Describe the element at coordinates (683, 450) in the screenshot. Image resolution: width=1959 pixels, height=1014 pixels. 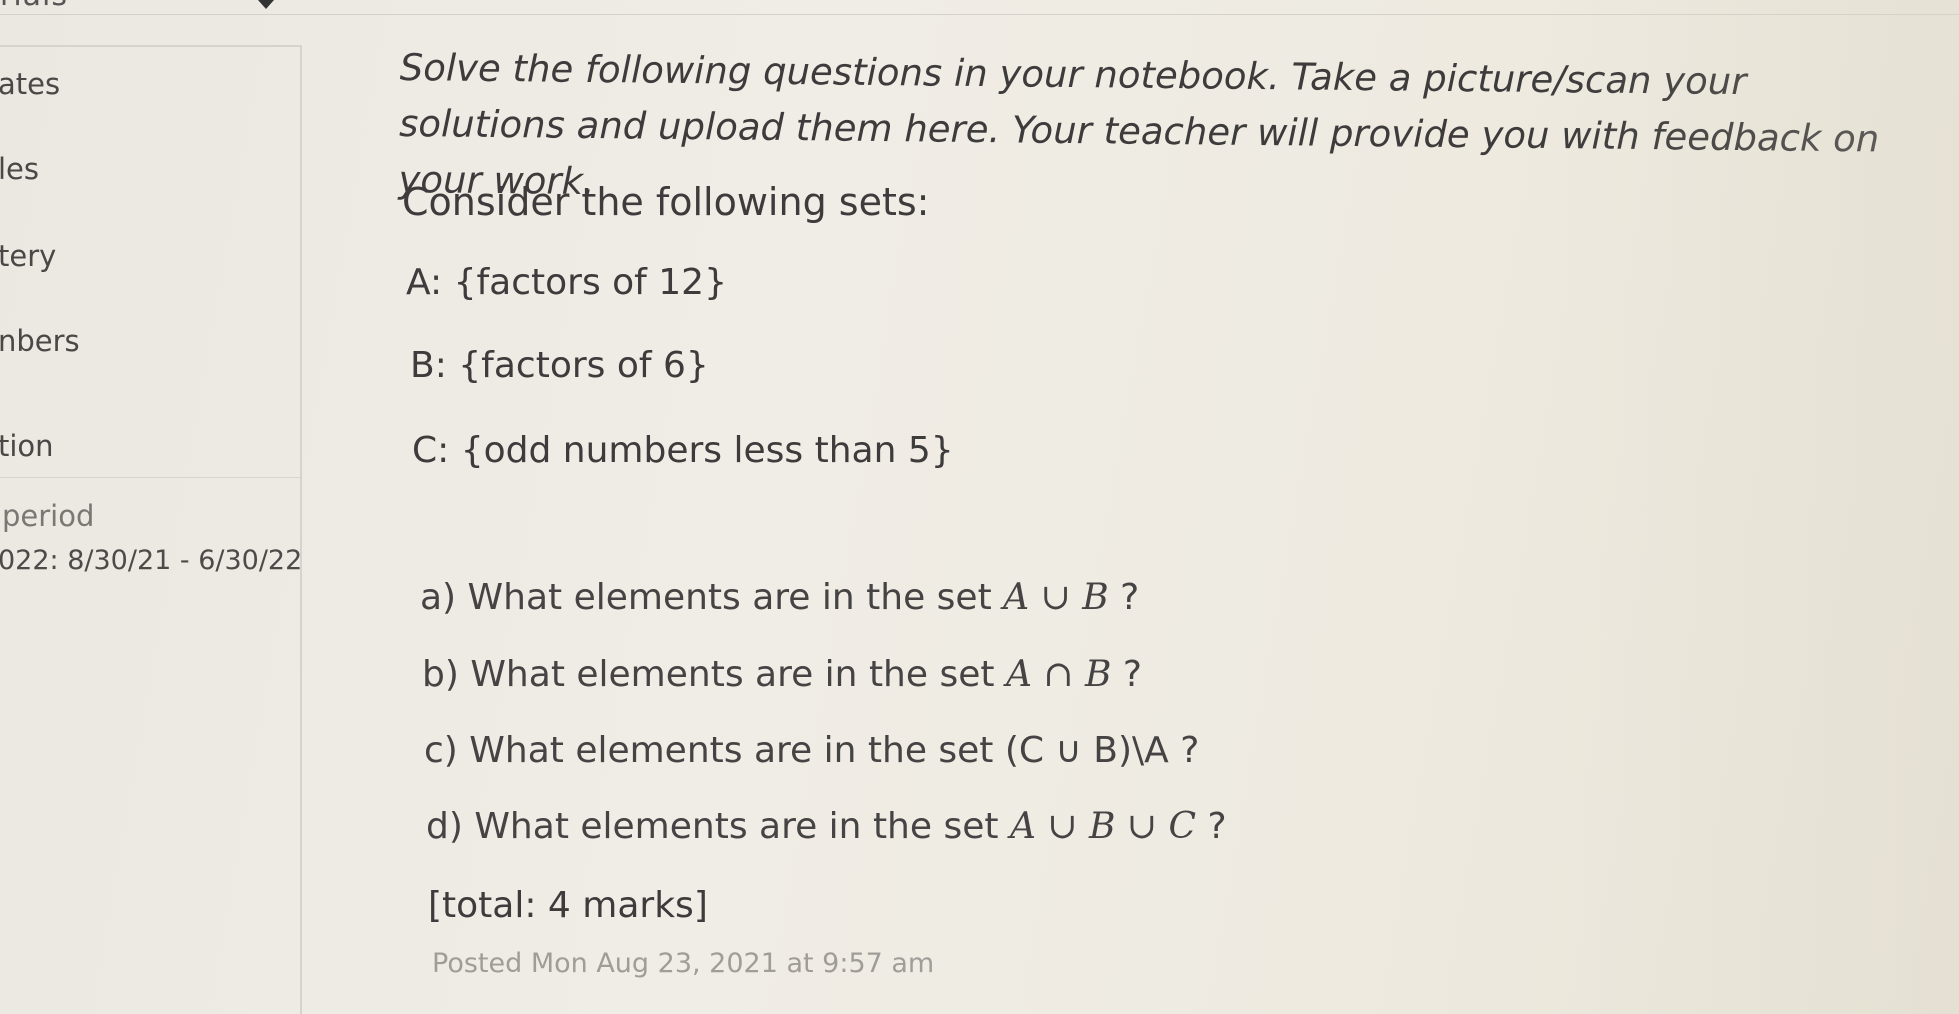
I see `set-c-definition: C: {odd numbers less than 5}` at that location.